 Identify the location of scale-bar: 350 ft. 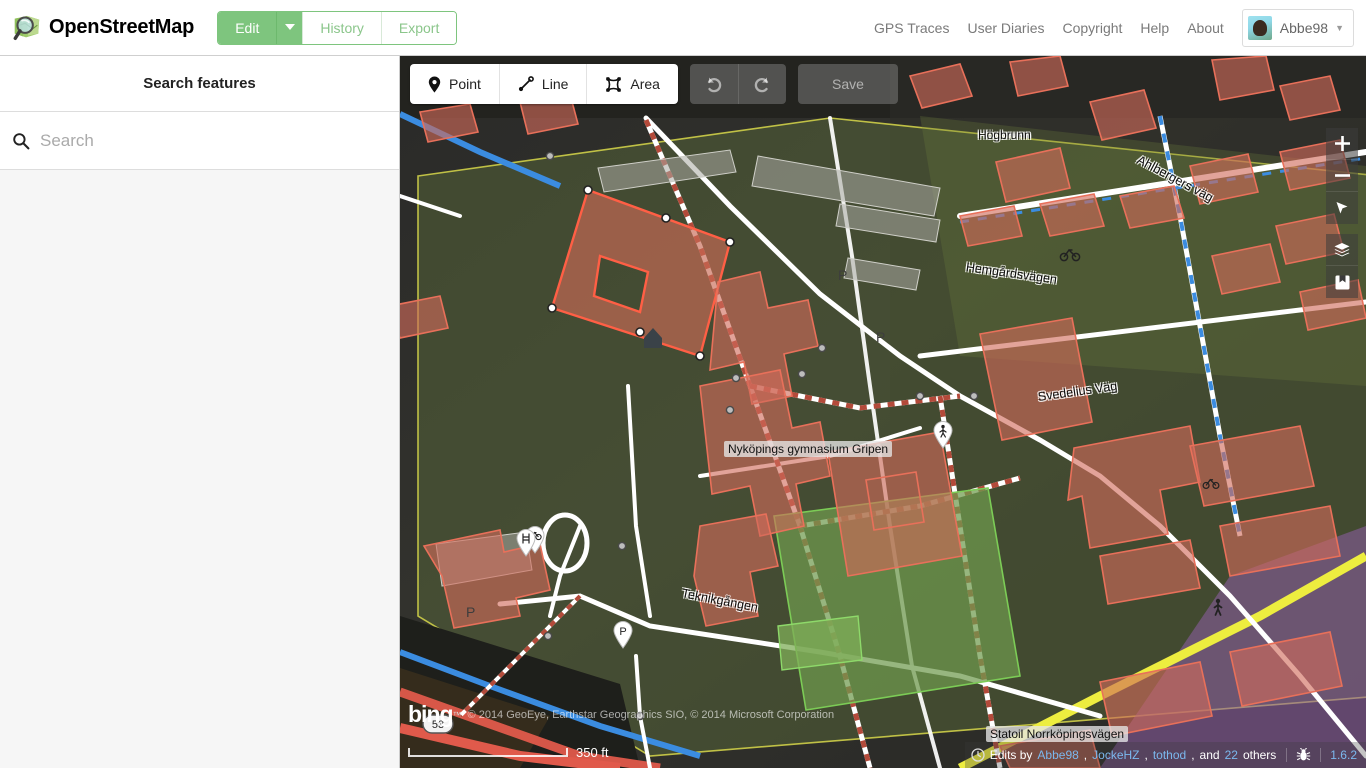
(508, 752).